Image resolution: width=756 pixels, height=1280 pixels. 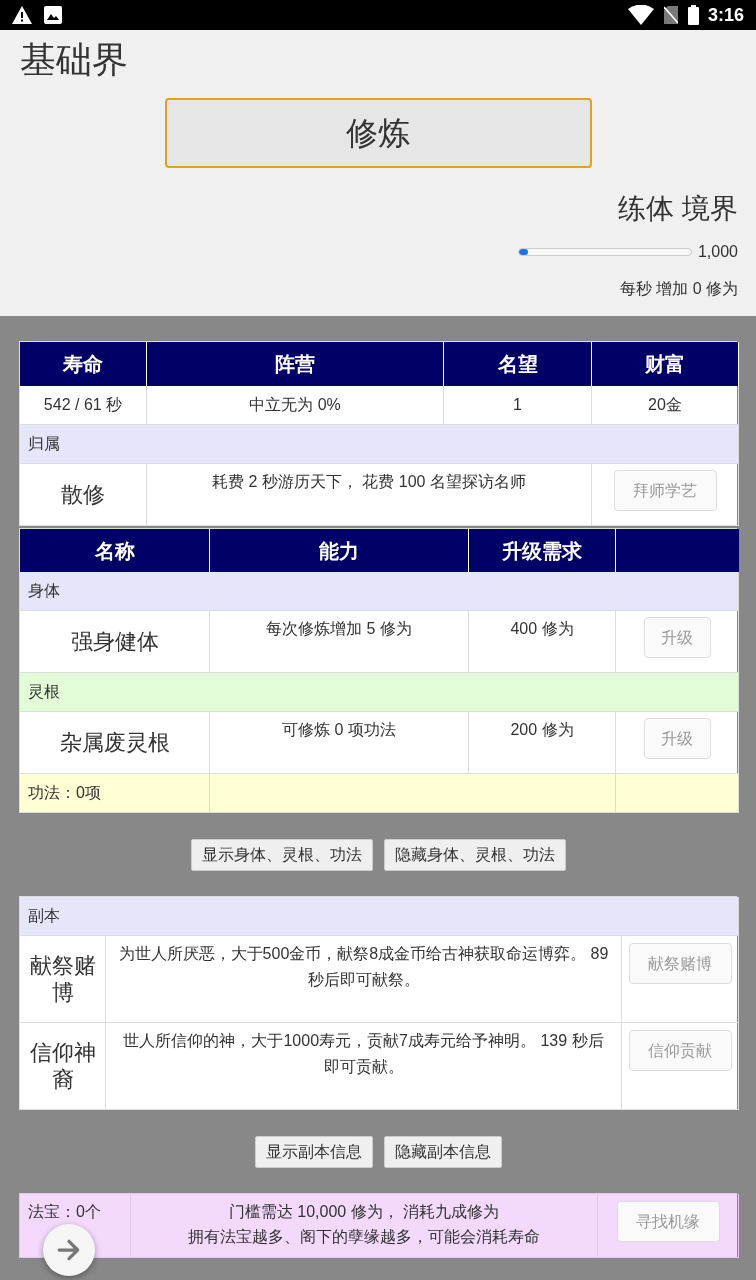 I want to click on realm-label: 练体 境界, so click(x=678, y=209).